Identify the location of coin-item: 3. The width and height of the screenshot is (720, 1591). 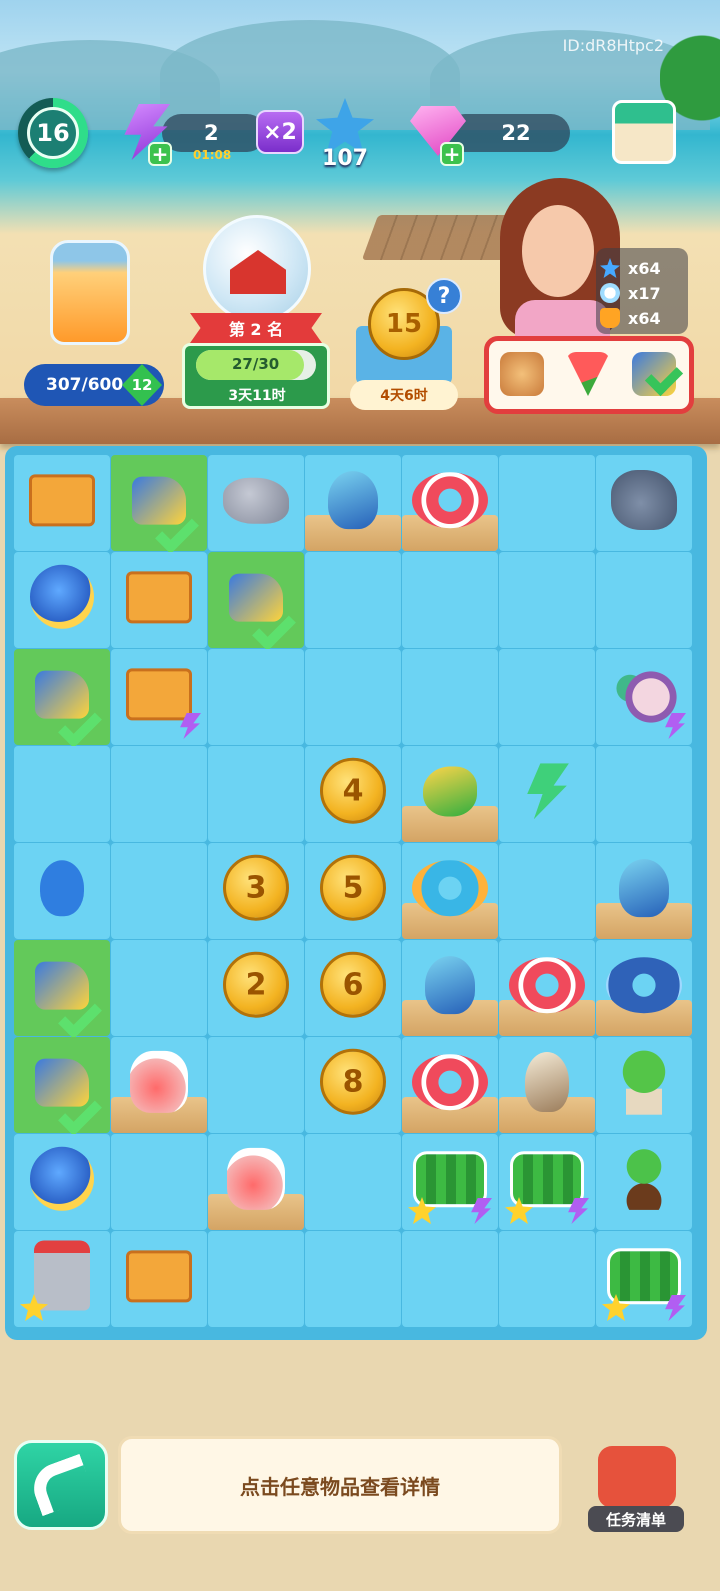
(256, 887).